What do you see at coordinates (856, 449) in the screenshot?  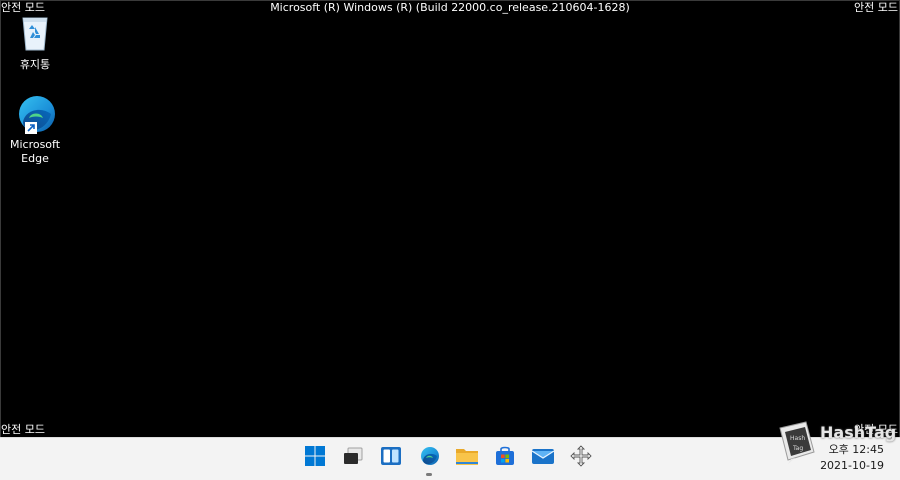 I see `clock-time: 오후 12:45` at bounding box center [856, 449].